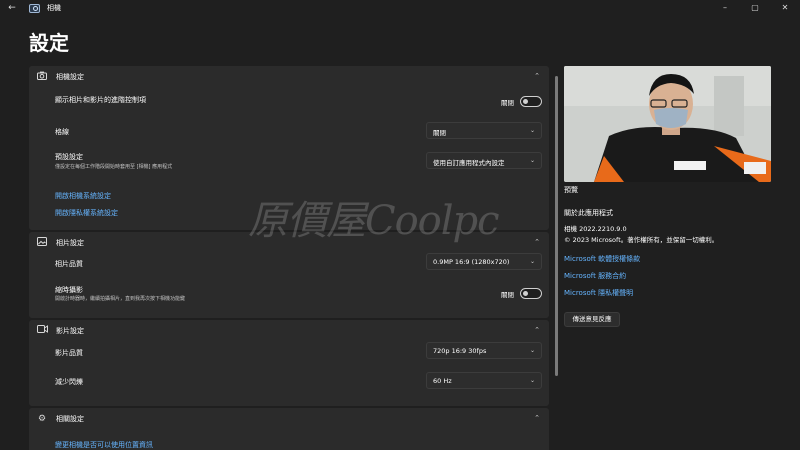 The image size is (800, 450). I want to click on grid-dropdown: 關閉 ⌄, so click(484, 130).